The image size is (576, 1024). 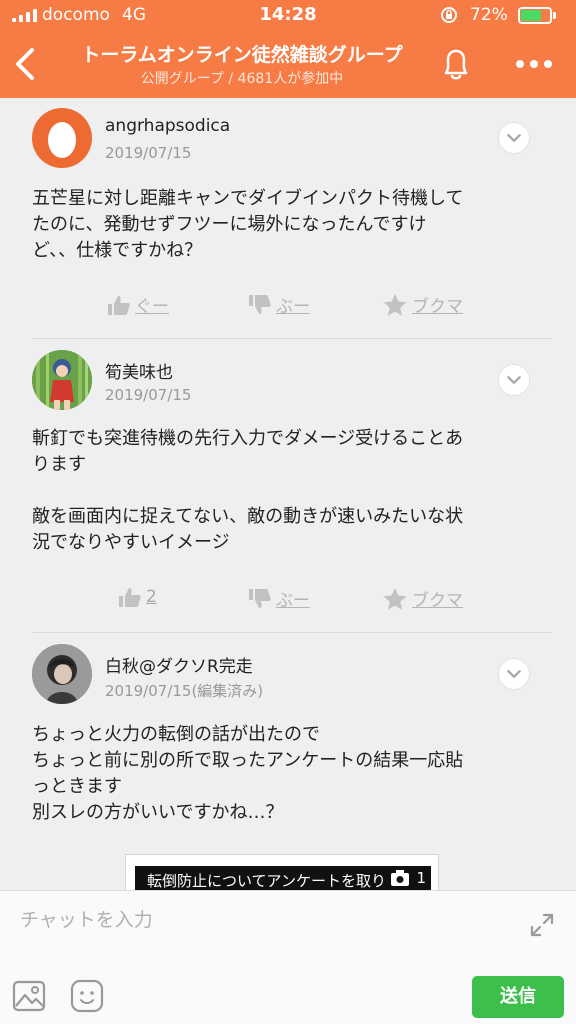 What do you see at coordinates (489, 15) in the screenshot?
I see `battery-percent: 72%` at bounding box center [489, 15].